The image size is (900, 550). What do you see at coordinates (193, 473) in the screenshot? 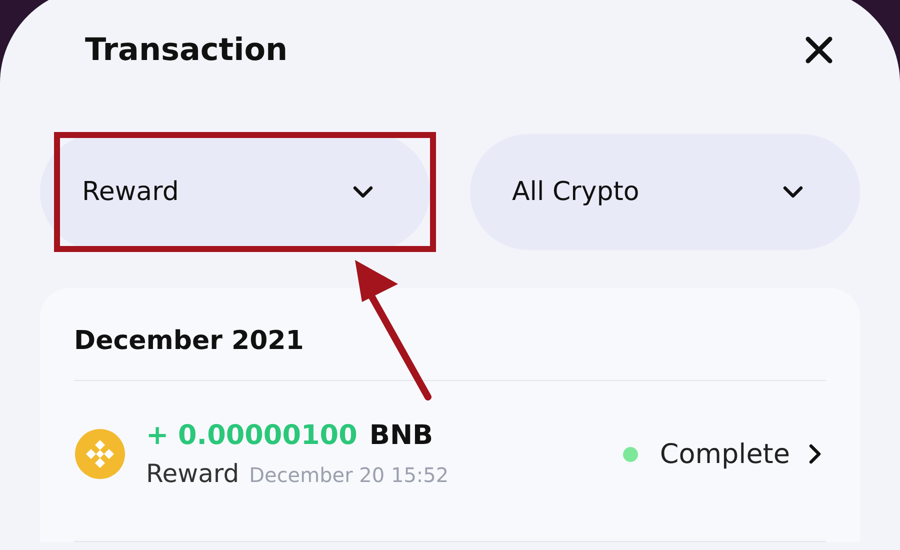
I see `transaction-type: Reward` at bounding box center [193, 473].